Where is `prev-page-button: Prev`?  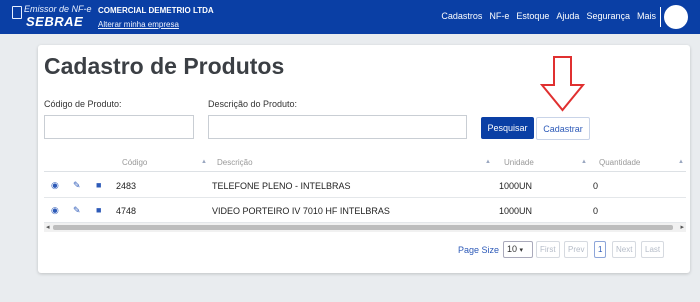 prev-page-button: Prev is located at coordinates (576, 249).